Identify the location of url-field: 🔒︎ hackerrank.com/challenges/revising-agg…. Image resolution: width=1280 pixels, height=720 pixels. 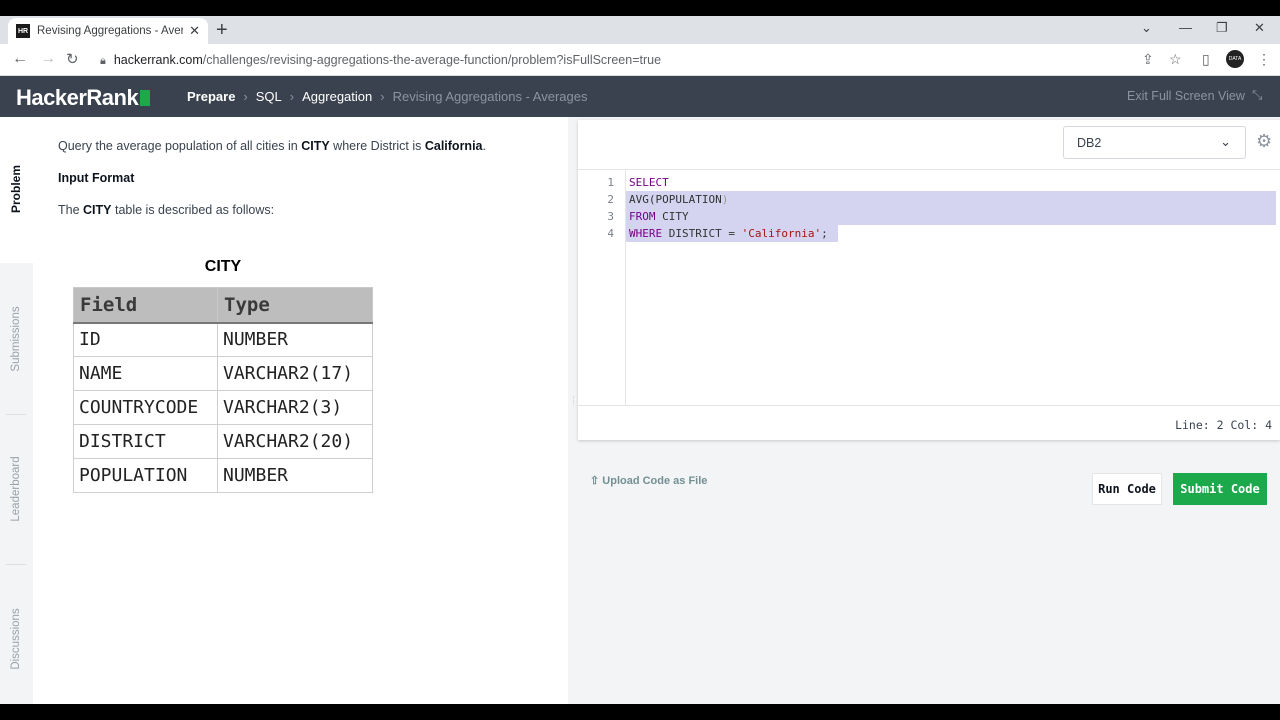
(380, 60).